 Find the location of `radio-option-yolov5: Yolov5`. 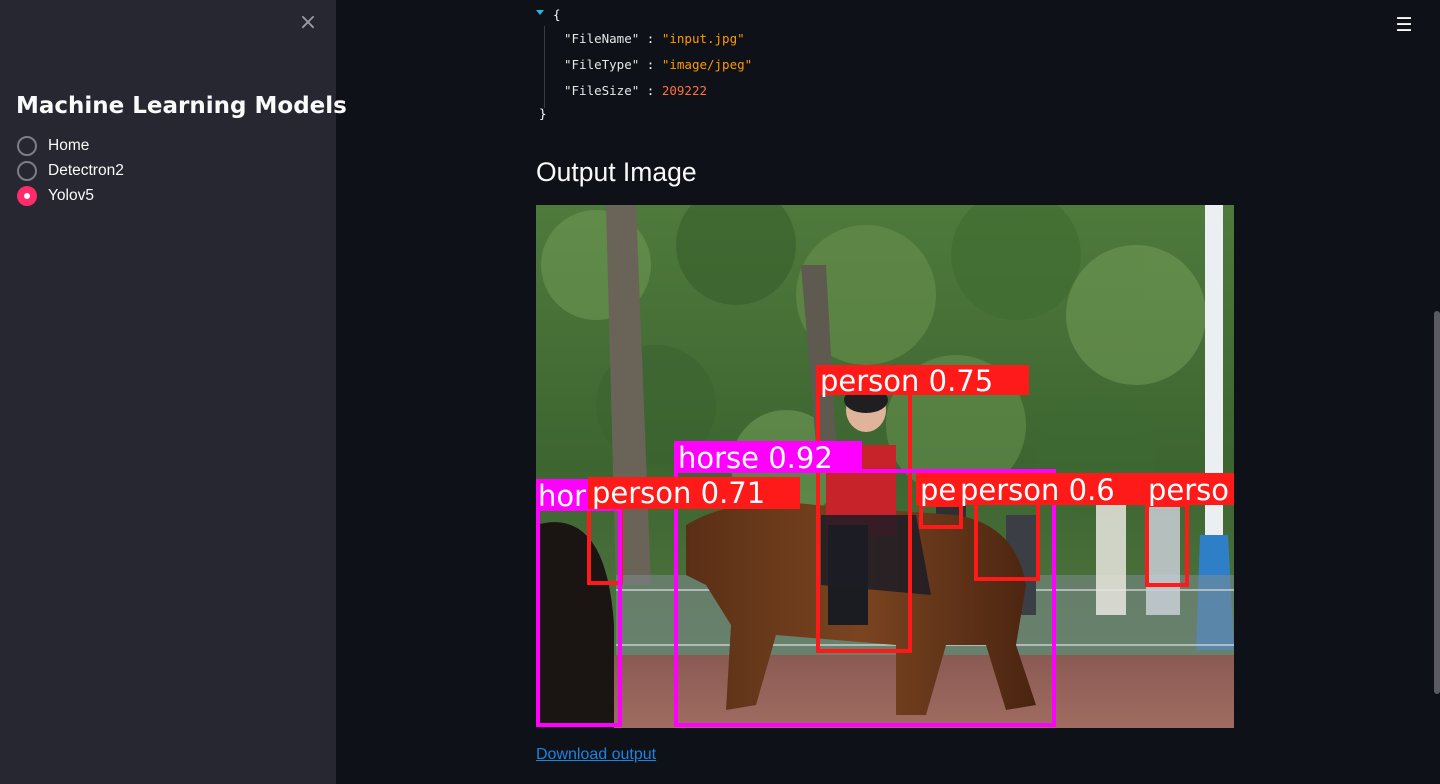

radio-option-yolov5: Yolov5 is located at coordinates (70, 195).